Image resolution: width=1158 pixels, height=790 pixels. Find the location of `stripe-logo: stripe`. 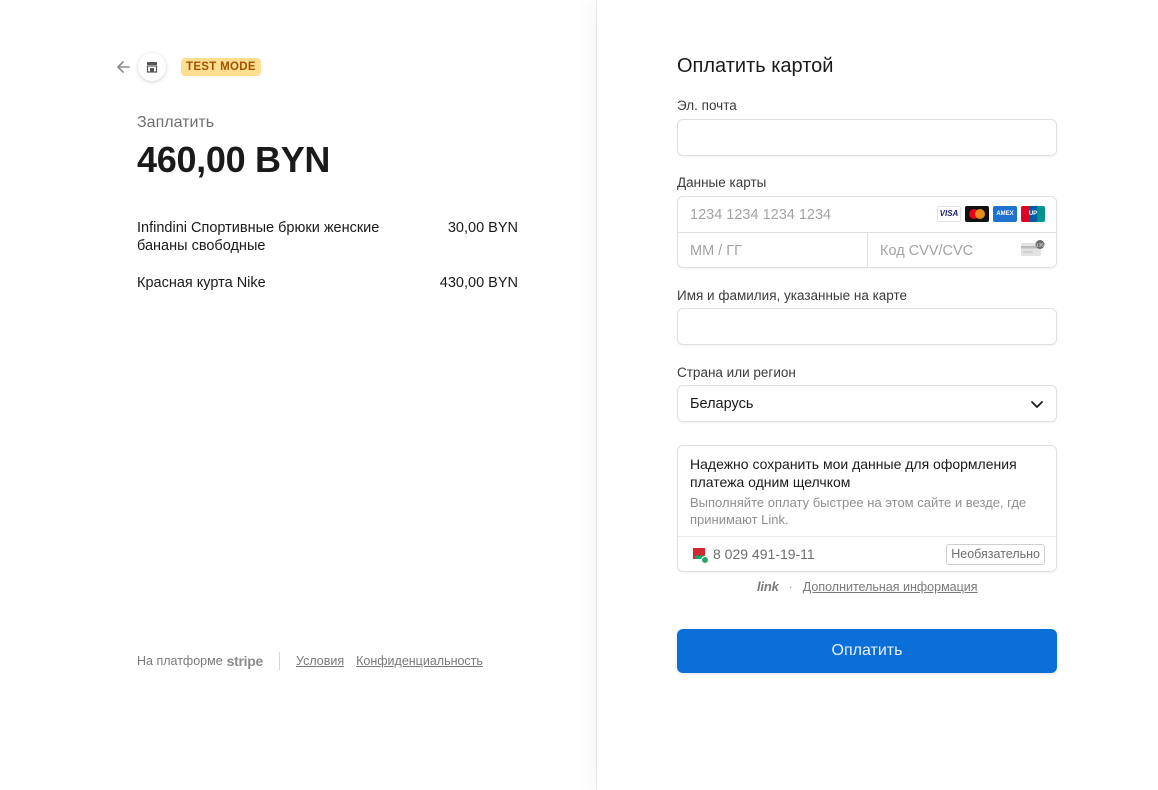

stripe-logo: stripe is located at coordinates (245, 661).